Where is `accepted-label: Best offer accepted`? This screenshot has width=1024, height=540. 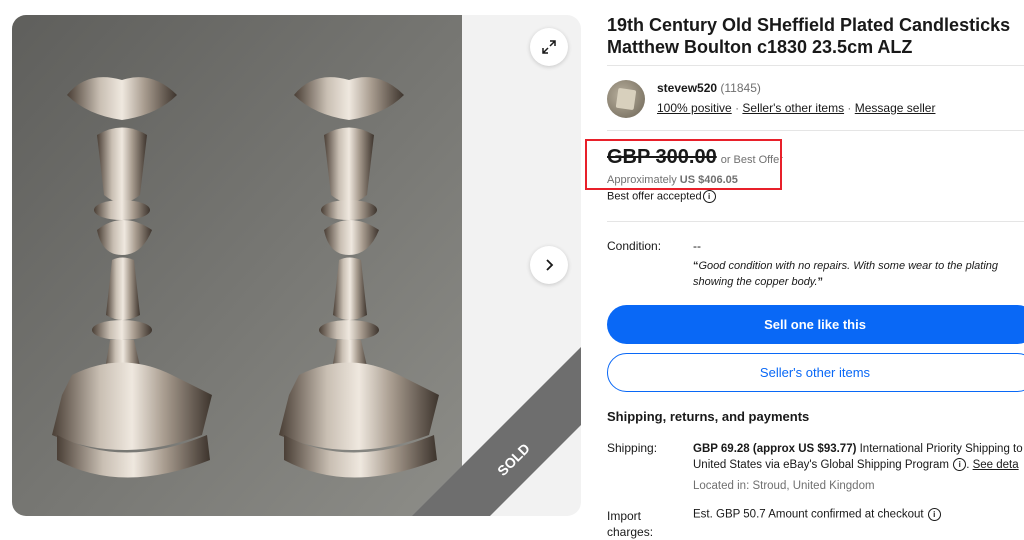 accepted-label: Best offer accepted is located at coordinates (654, 196).